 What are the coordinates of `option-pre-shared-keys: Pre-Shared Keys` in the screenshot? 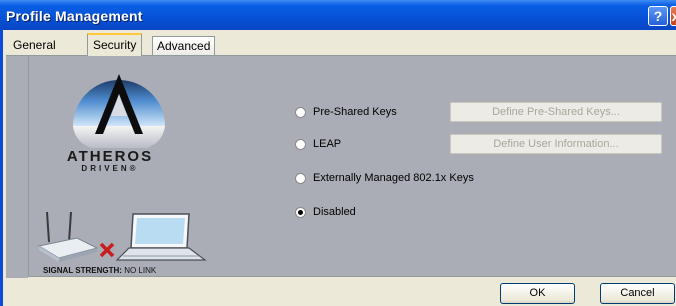 It's located at (346, 112).